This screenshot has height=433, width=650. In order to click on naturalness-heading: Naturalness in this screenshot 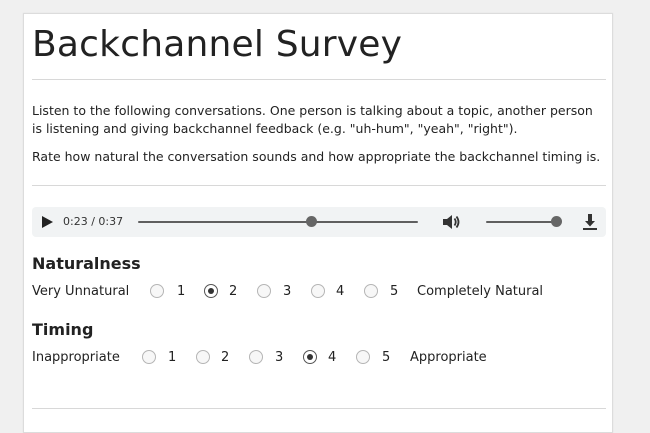, I will do `click(86, 263)`.